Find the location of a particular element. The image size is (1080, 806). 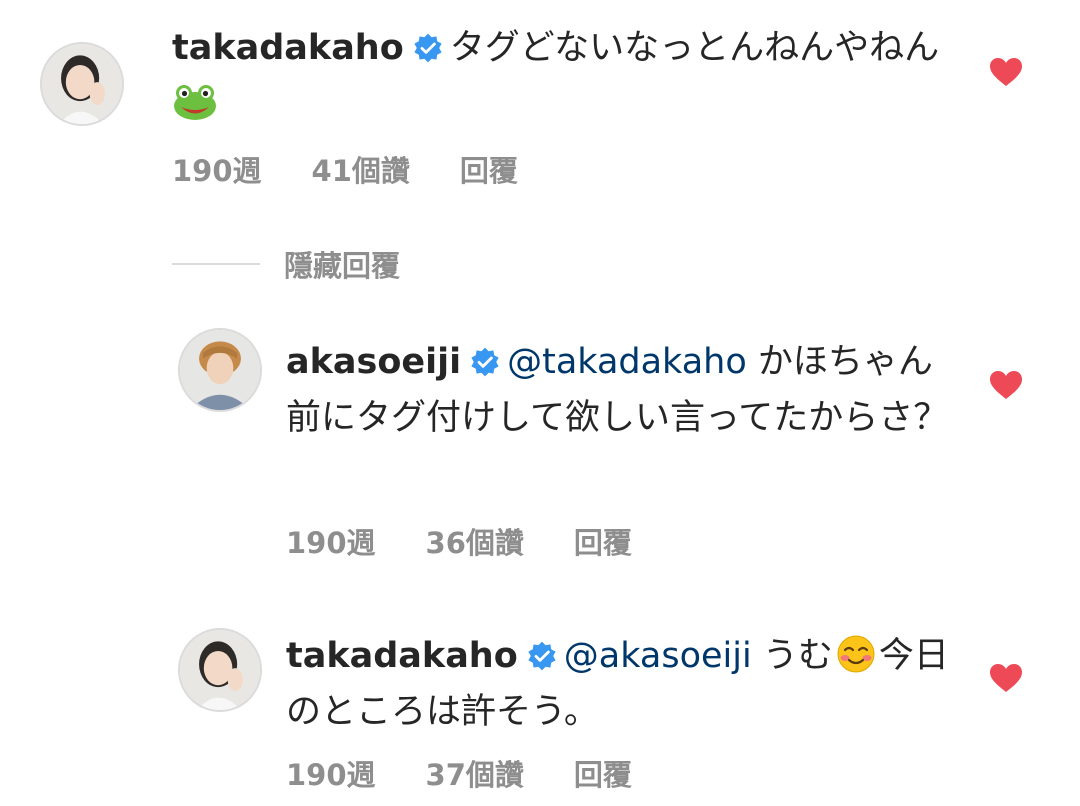

divider-line is located at coordinates (216, 264).